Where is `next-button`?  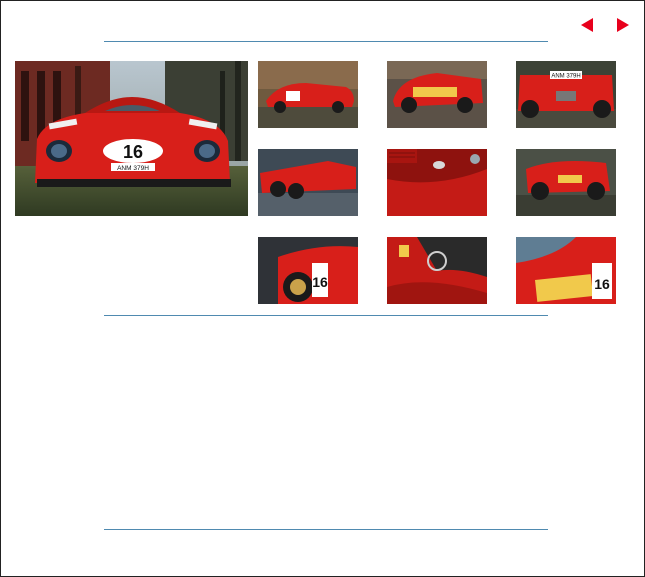
next-button is located at coordinates (623, 25).